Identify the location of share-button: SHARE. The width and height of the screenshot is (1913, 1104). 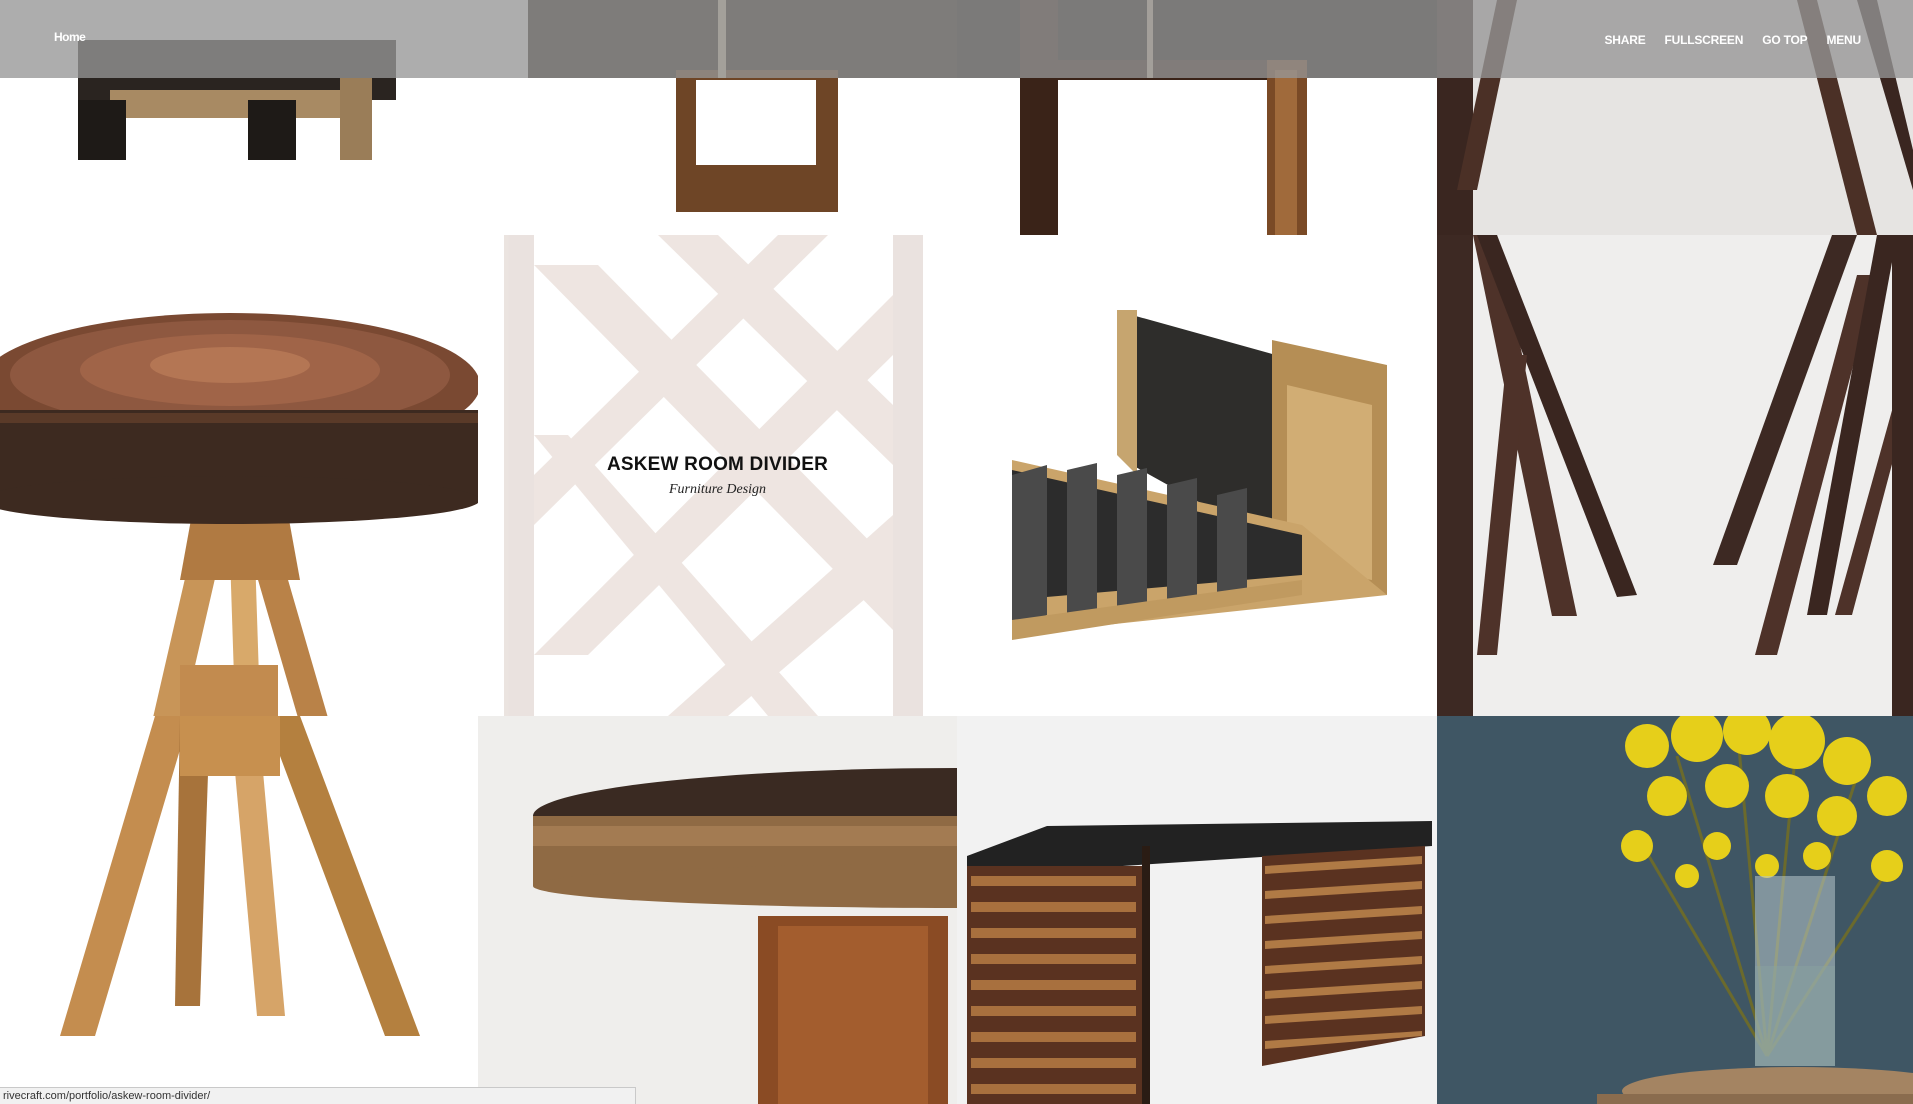
(1625, 40).